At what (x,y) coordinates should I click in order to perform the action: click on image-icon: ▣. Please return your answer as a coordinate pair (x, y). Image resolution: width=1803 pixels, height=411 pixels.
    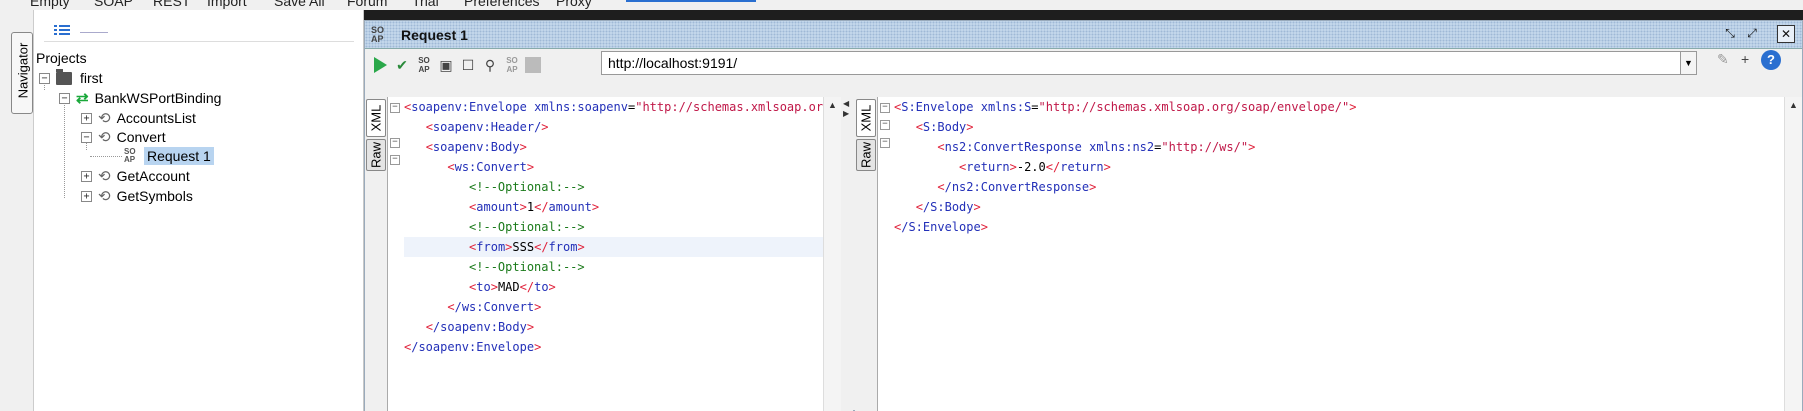
    Looking at the image, I should click on (446, 65).